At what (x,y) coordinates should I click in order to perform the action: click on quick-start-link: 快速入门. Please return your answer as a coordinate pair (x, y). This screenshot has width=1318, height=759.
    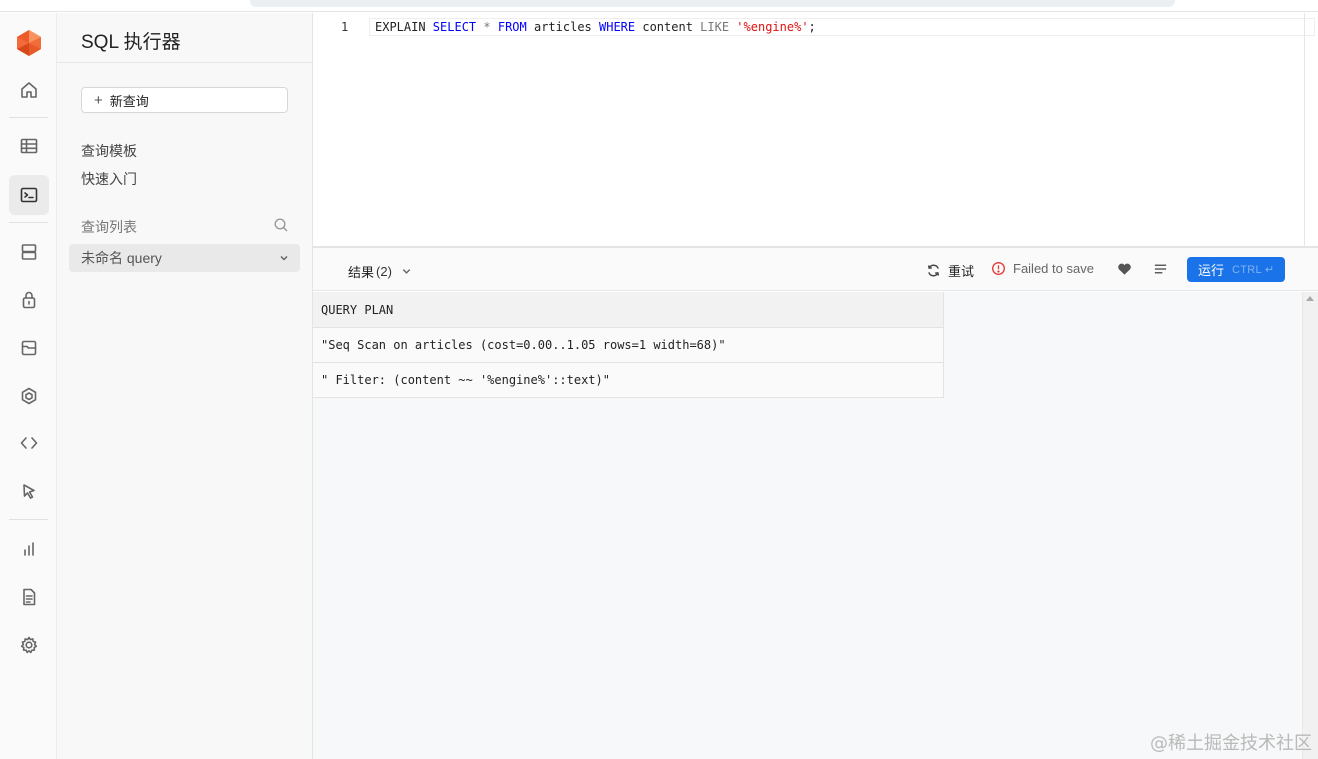
    Looking at the image, I should click on (109, 179).